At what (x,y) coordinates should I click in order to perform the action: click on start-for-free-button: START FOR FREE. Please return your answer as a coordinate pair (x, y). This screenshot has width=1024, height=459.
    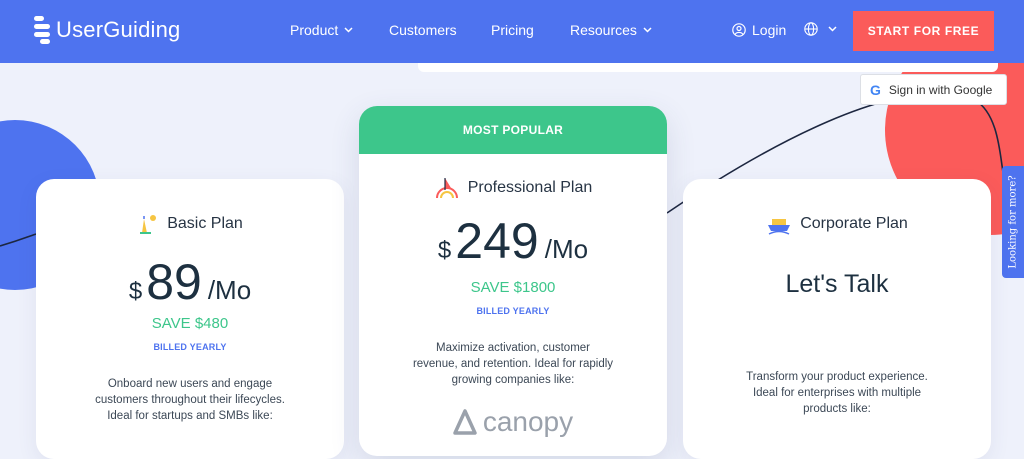
    Looking at the image, I should click on (923, 31).